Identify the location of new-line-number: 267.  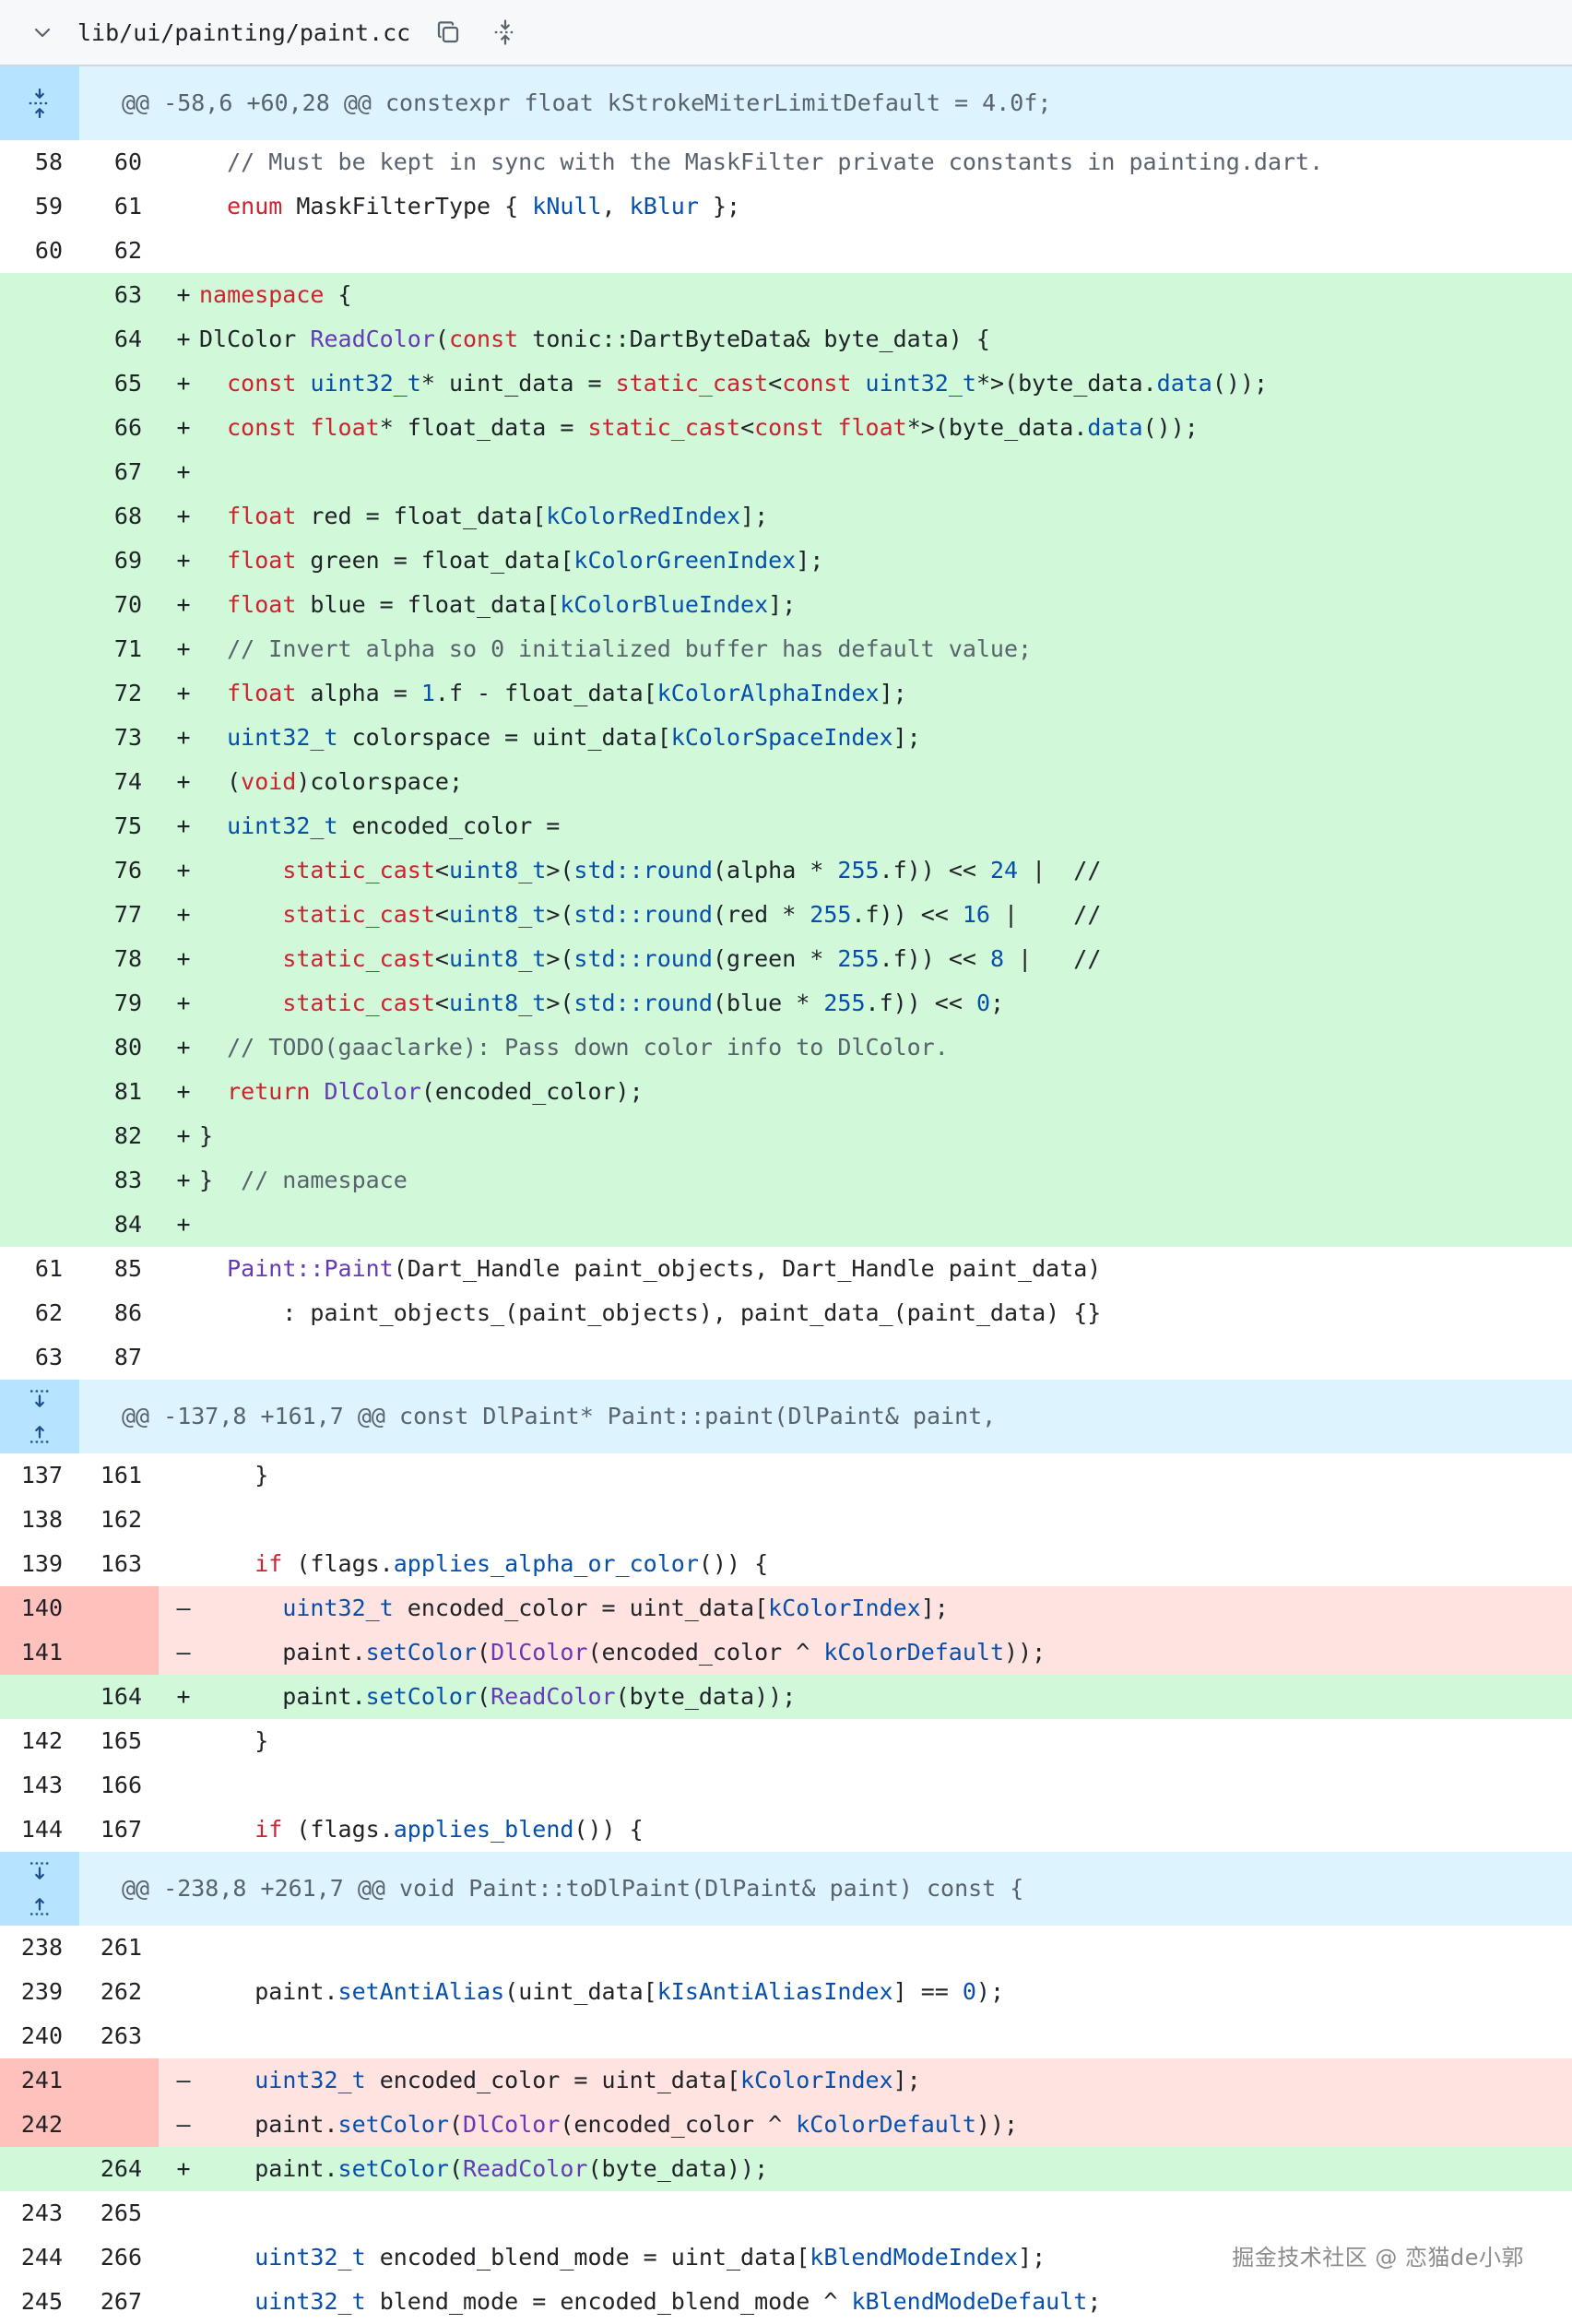
(119, 2302).